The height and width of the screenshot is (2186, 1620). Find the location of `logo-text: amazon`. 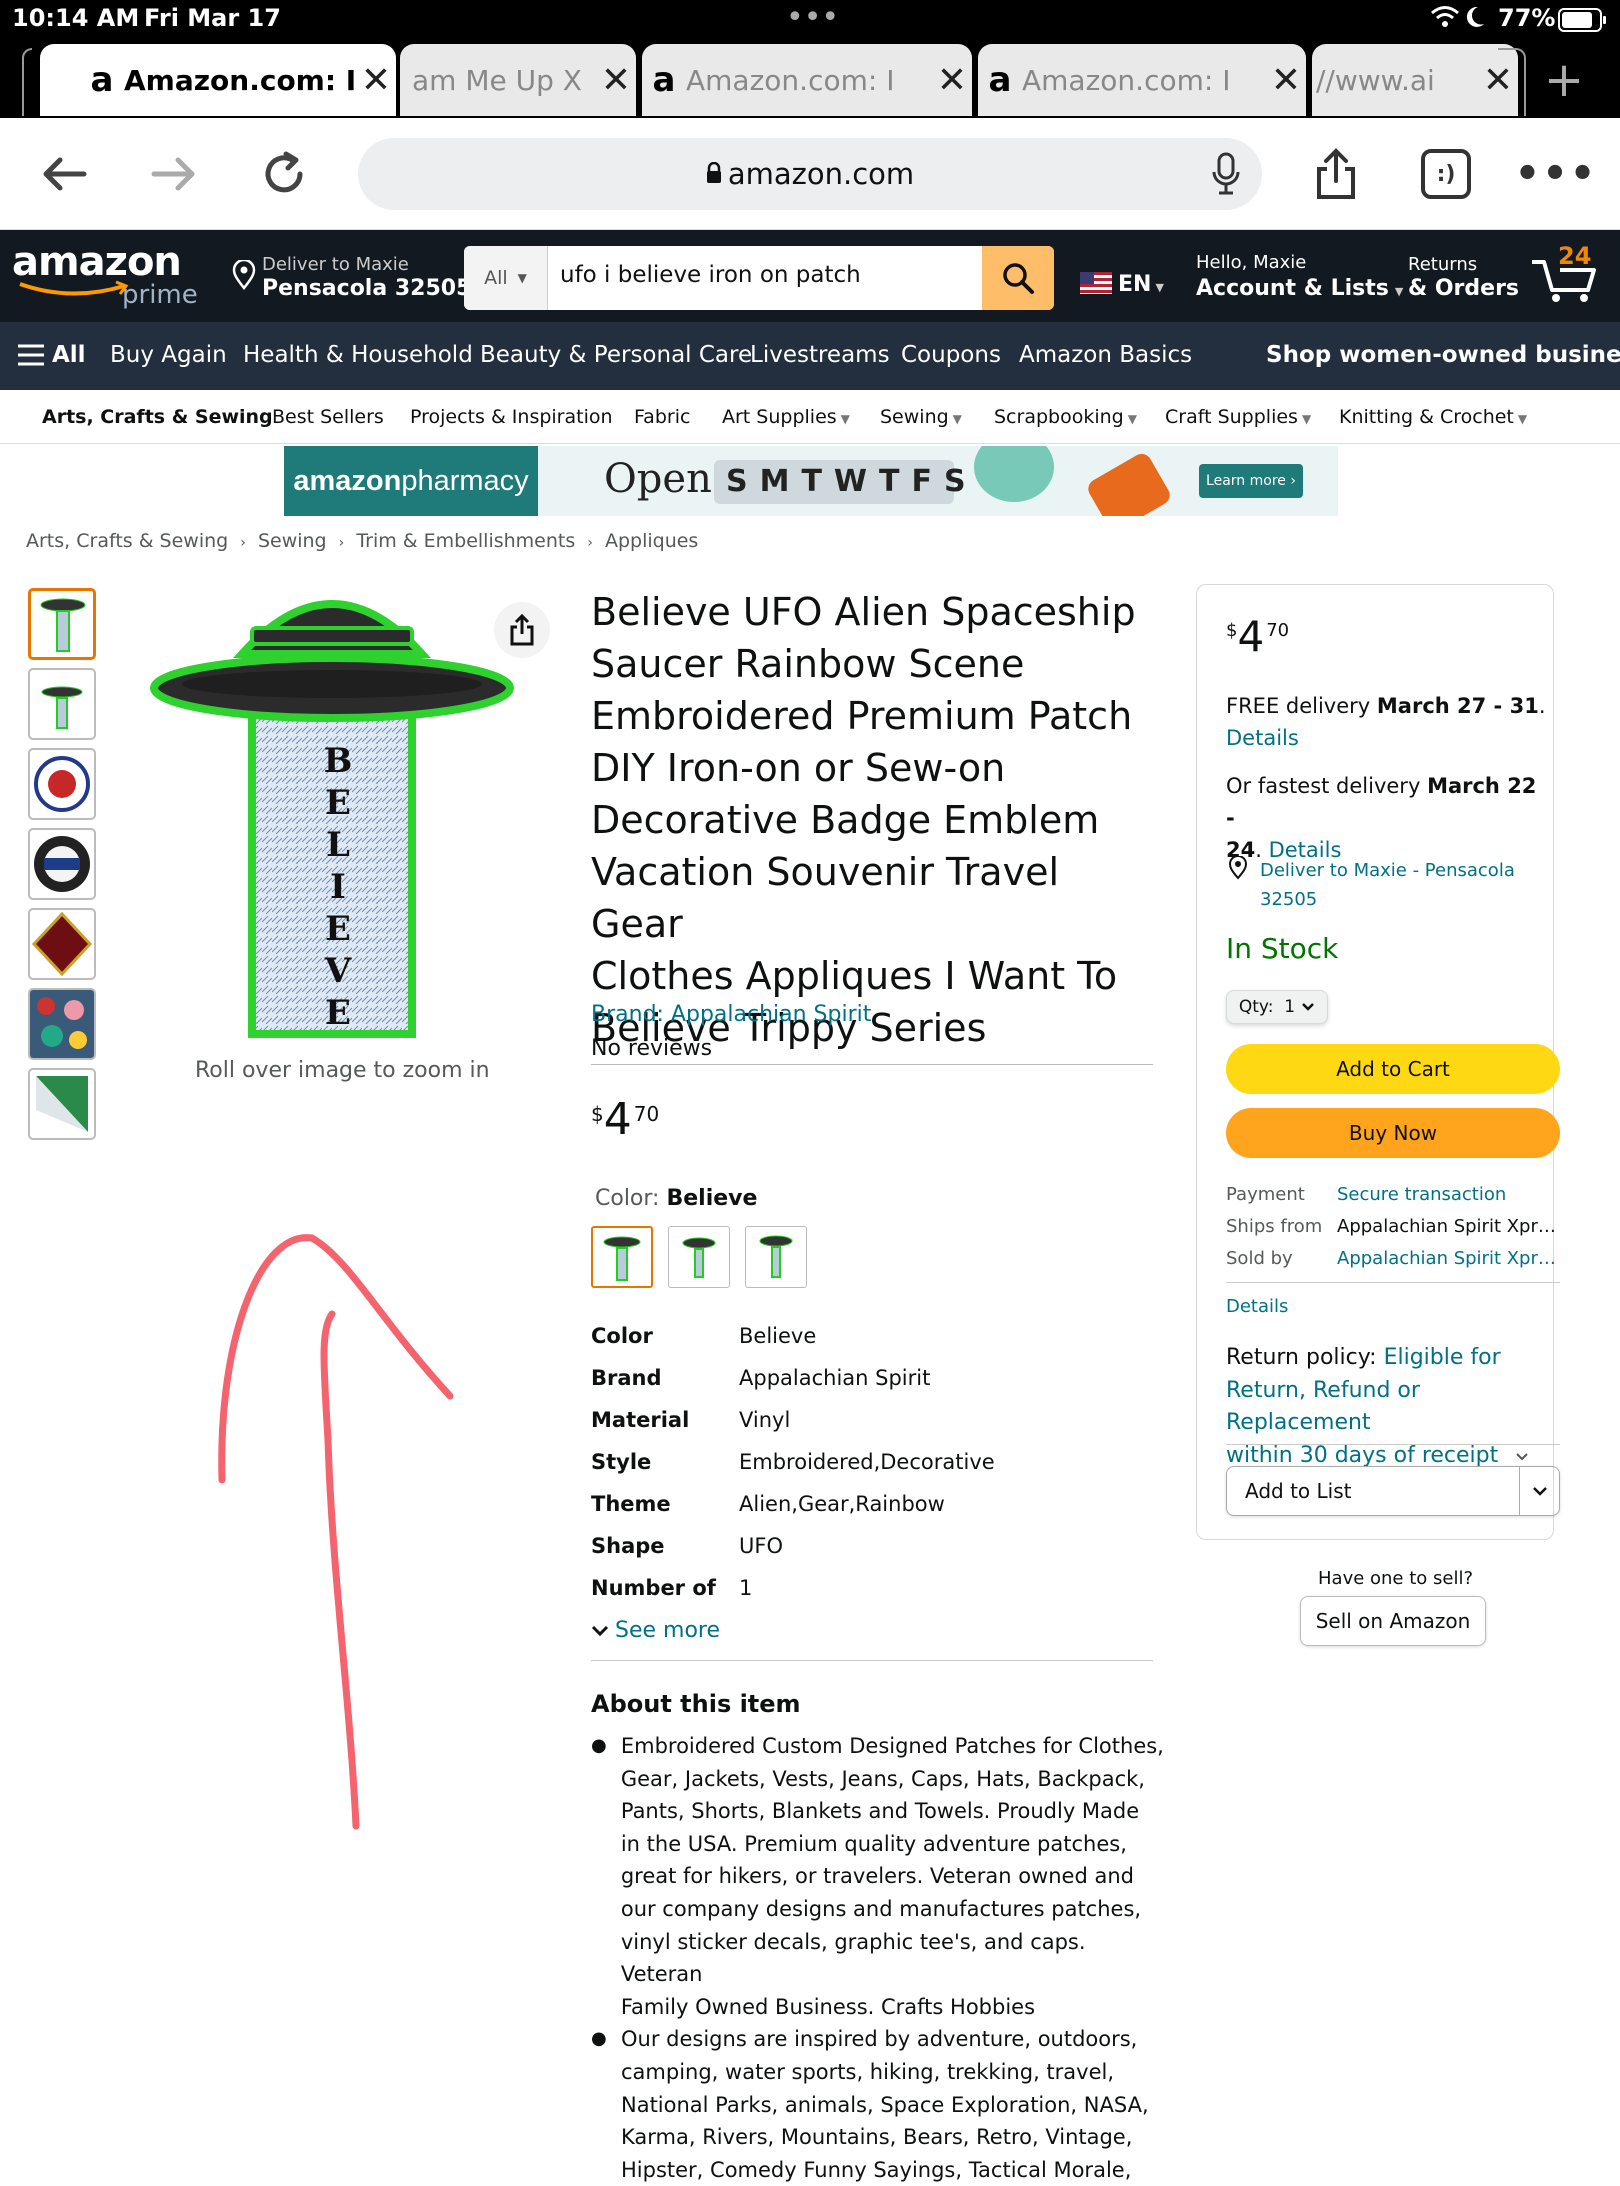

logo-text: amazon is located at coordinates (97, 262).